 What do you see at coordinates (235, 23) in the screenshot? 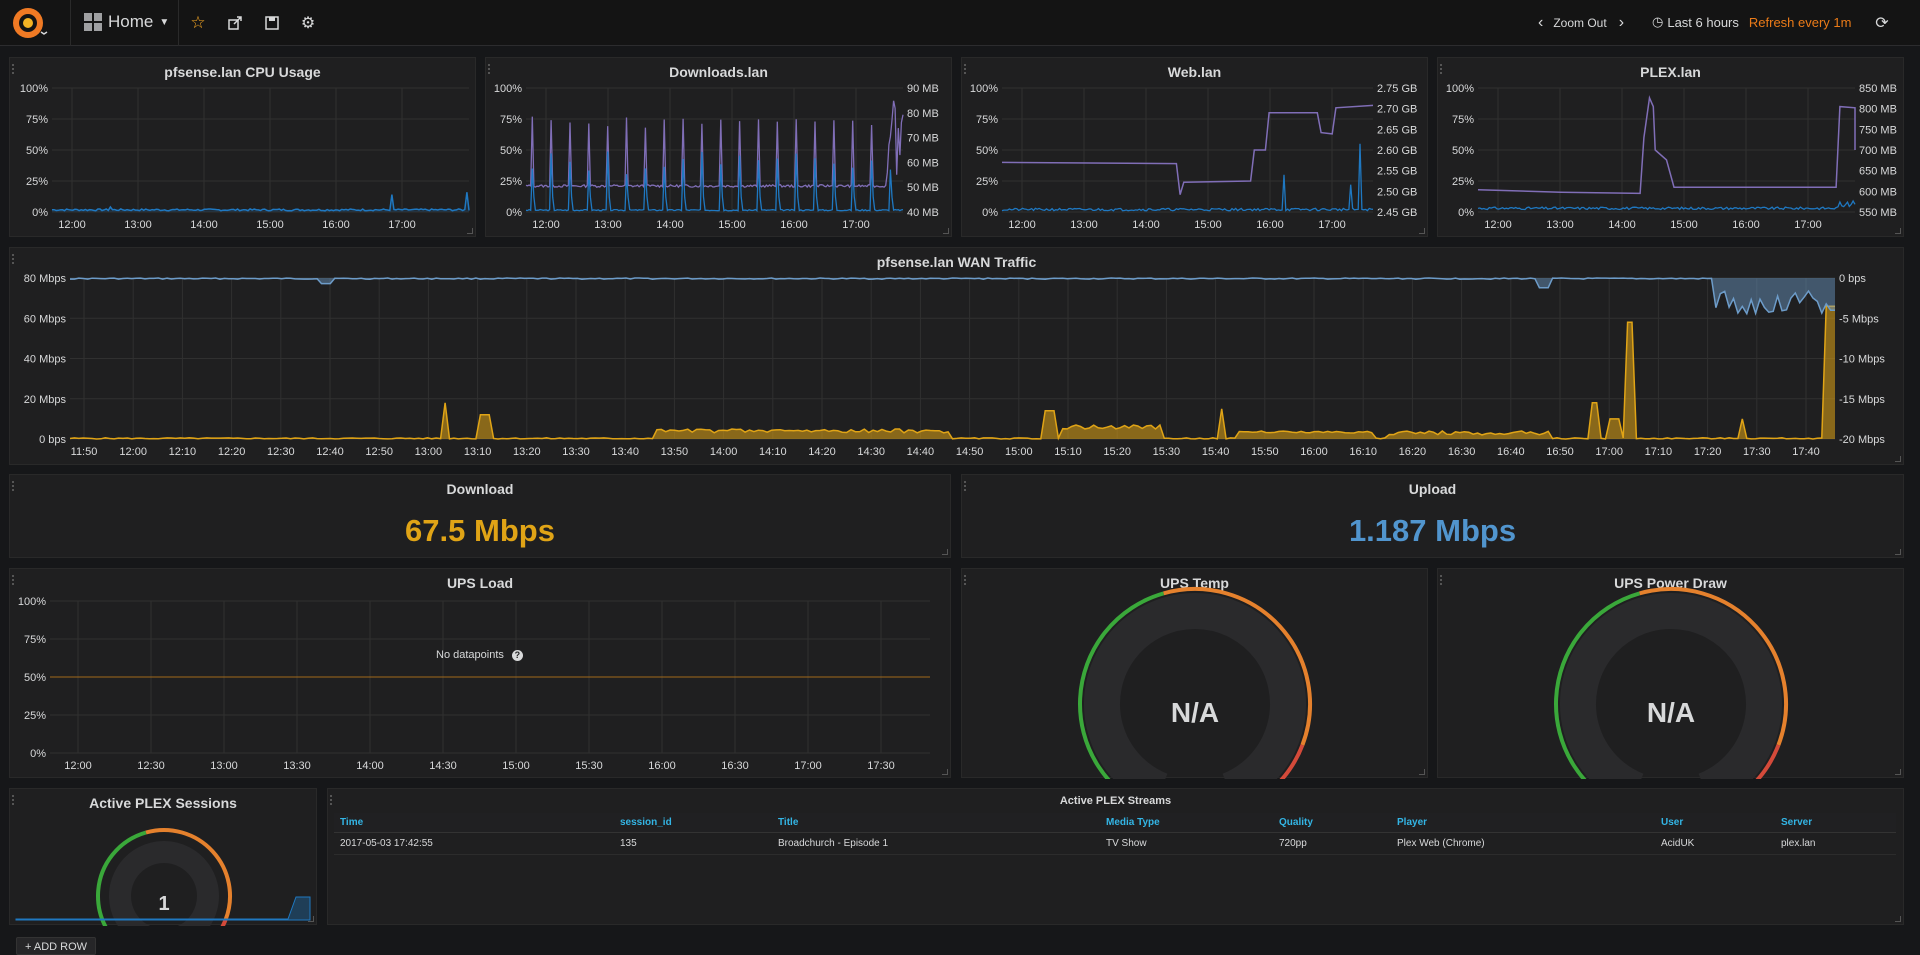
I see `share-icon` at bounding box center [235, 23].